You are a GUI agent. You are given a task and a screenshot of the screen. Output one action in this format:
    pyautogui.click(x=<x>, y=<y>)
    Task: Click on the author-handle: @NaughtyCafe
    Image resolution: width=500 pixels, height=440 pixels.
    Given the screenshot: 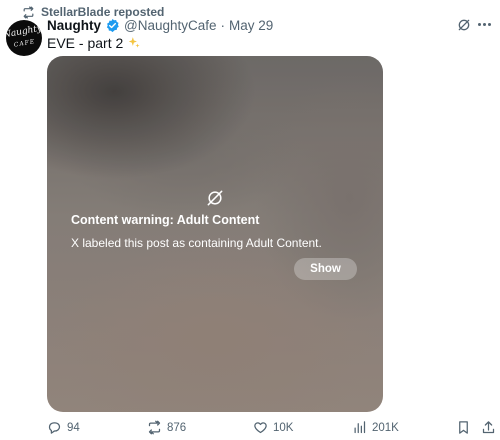 What is the action you would take?
    pyautogui.click(x=170, y=25)
    